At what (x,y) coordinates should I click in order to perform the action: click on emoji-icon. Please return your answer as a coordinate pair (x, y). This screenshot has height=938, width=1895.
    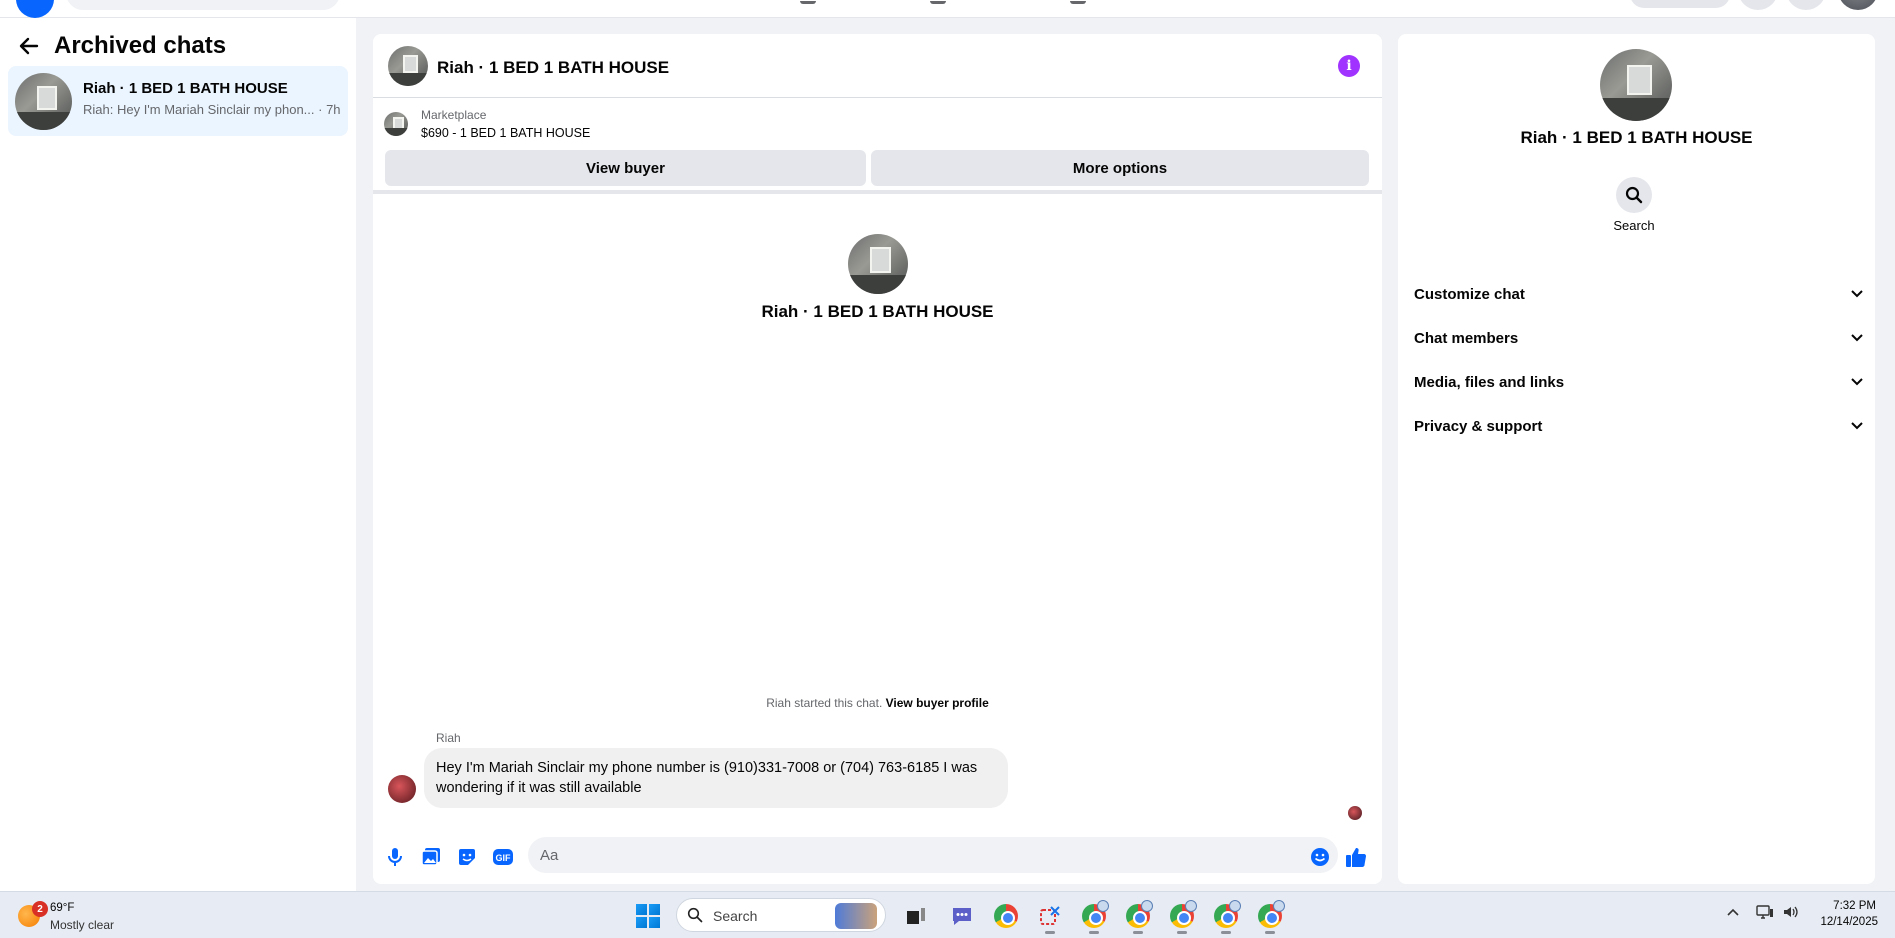
    Looking at the image, I should click on (1320, 857).